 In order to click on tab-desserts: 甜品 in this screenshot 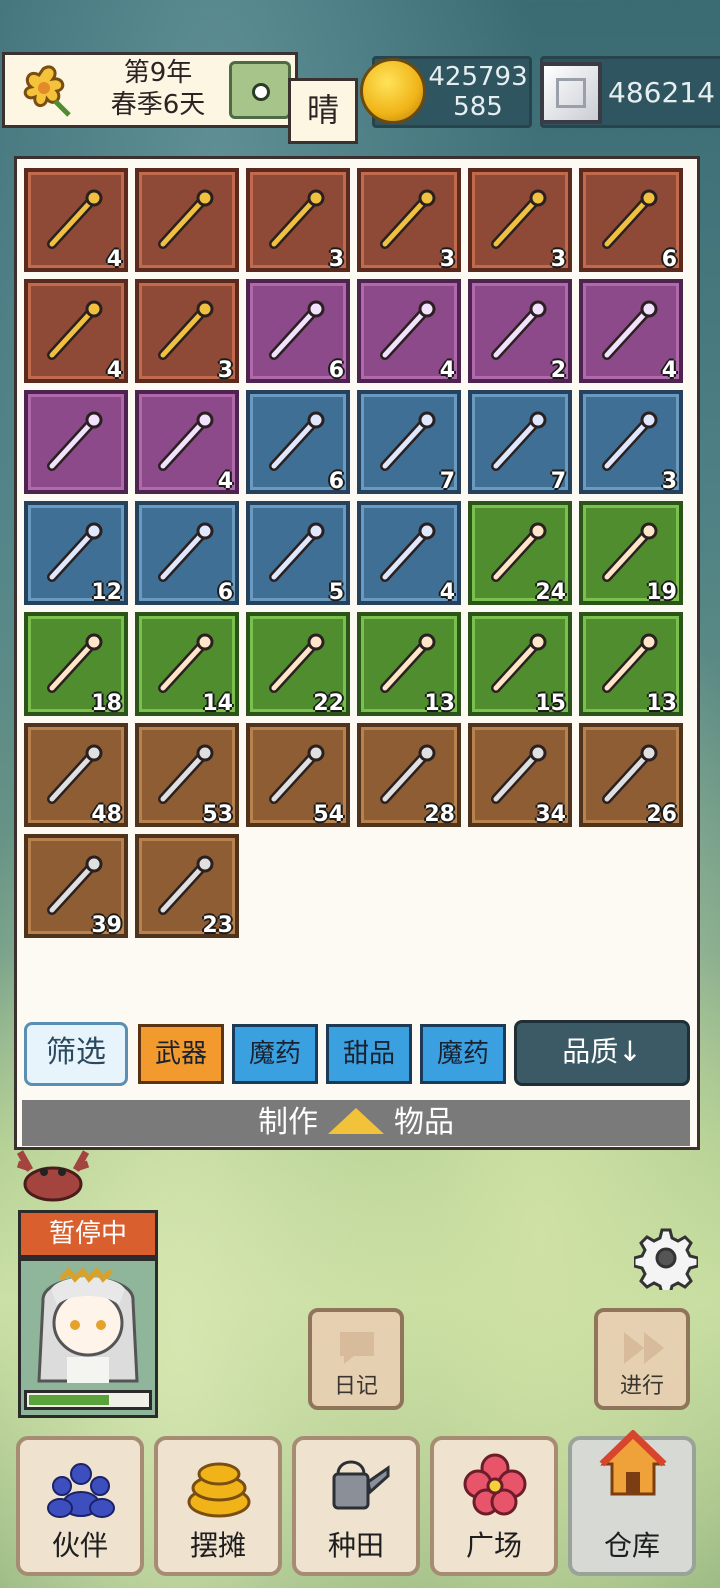, I will do `click(369, 1054)`.